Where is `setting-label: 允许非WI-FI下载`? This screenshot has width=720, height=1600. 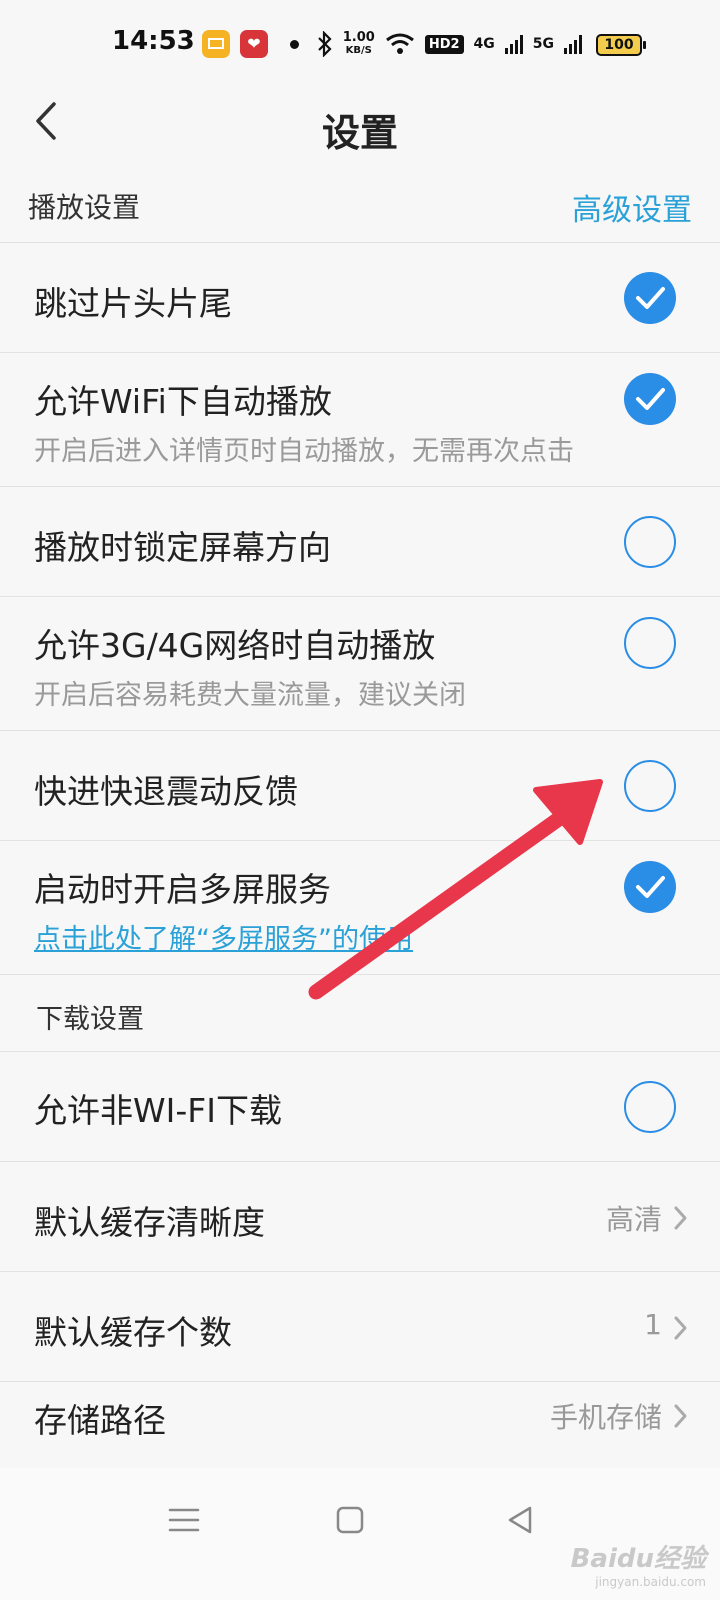 setting-label: 允许非WI-FI下载 is located at coordinates (158, 1110).